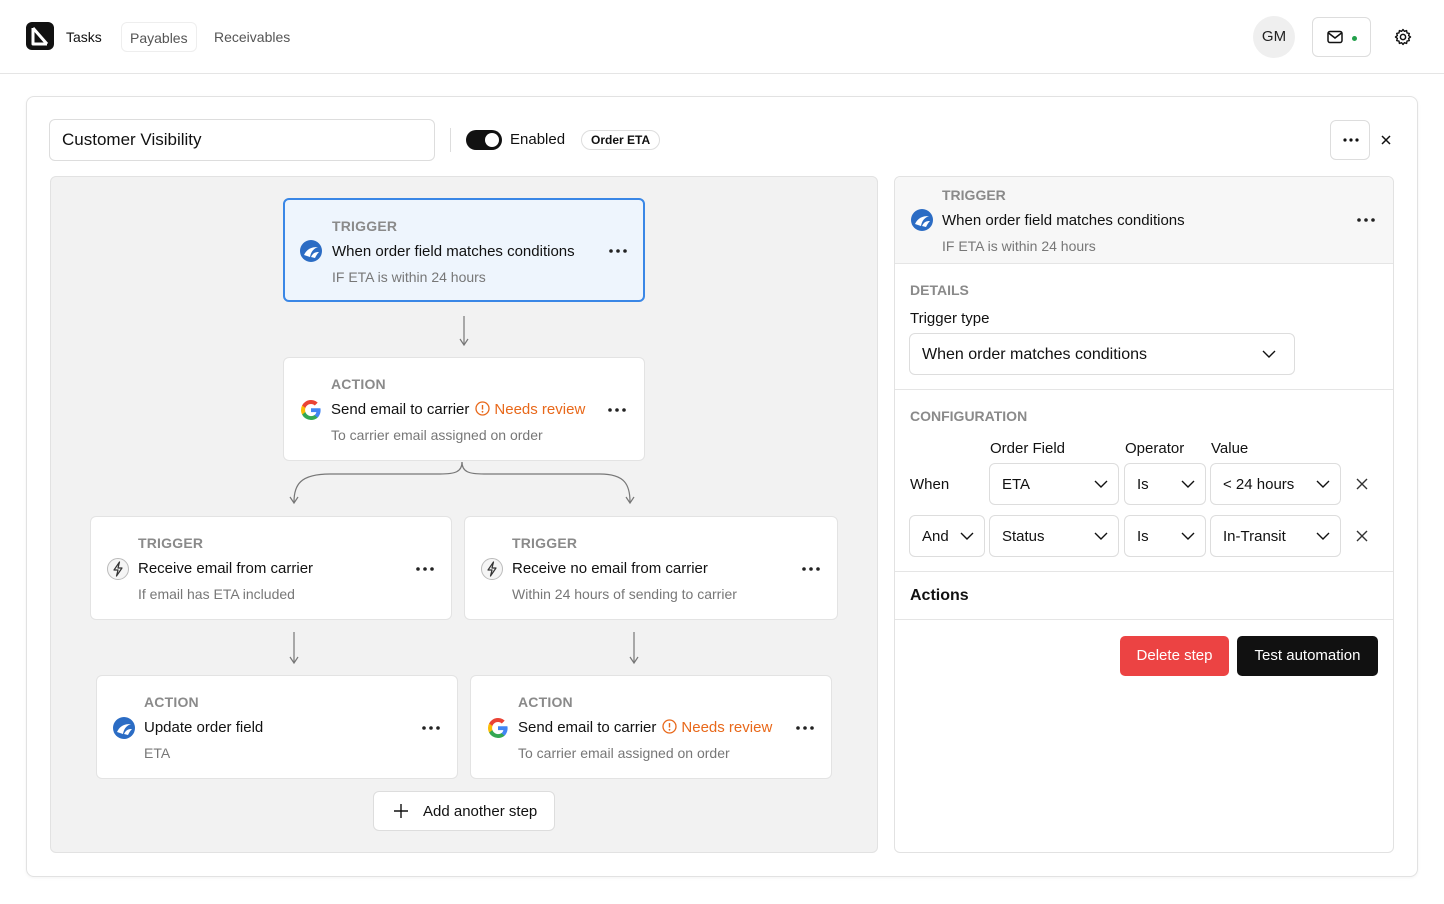 The image size is (1444, 904). I want to click on order-field-select: Status, so click(1054, 536).